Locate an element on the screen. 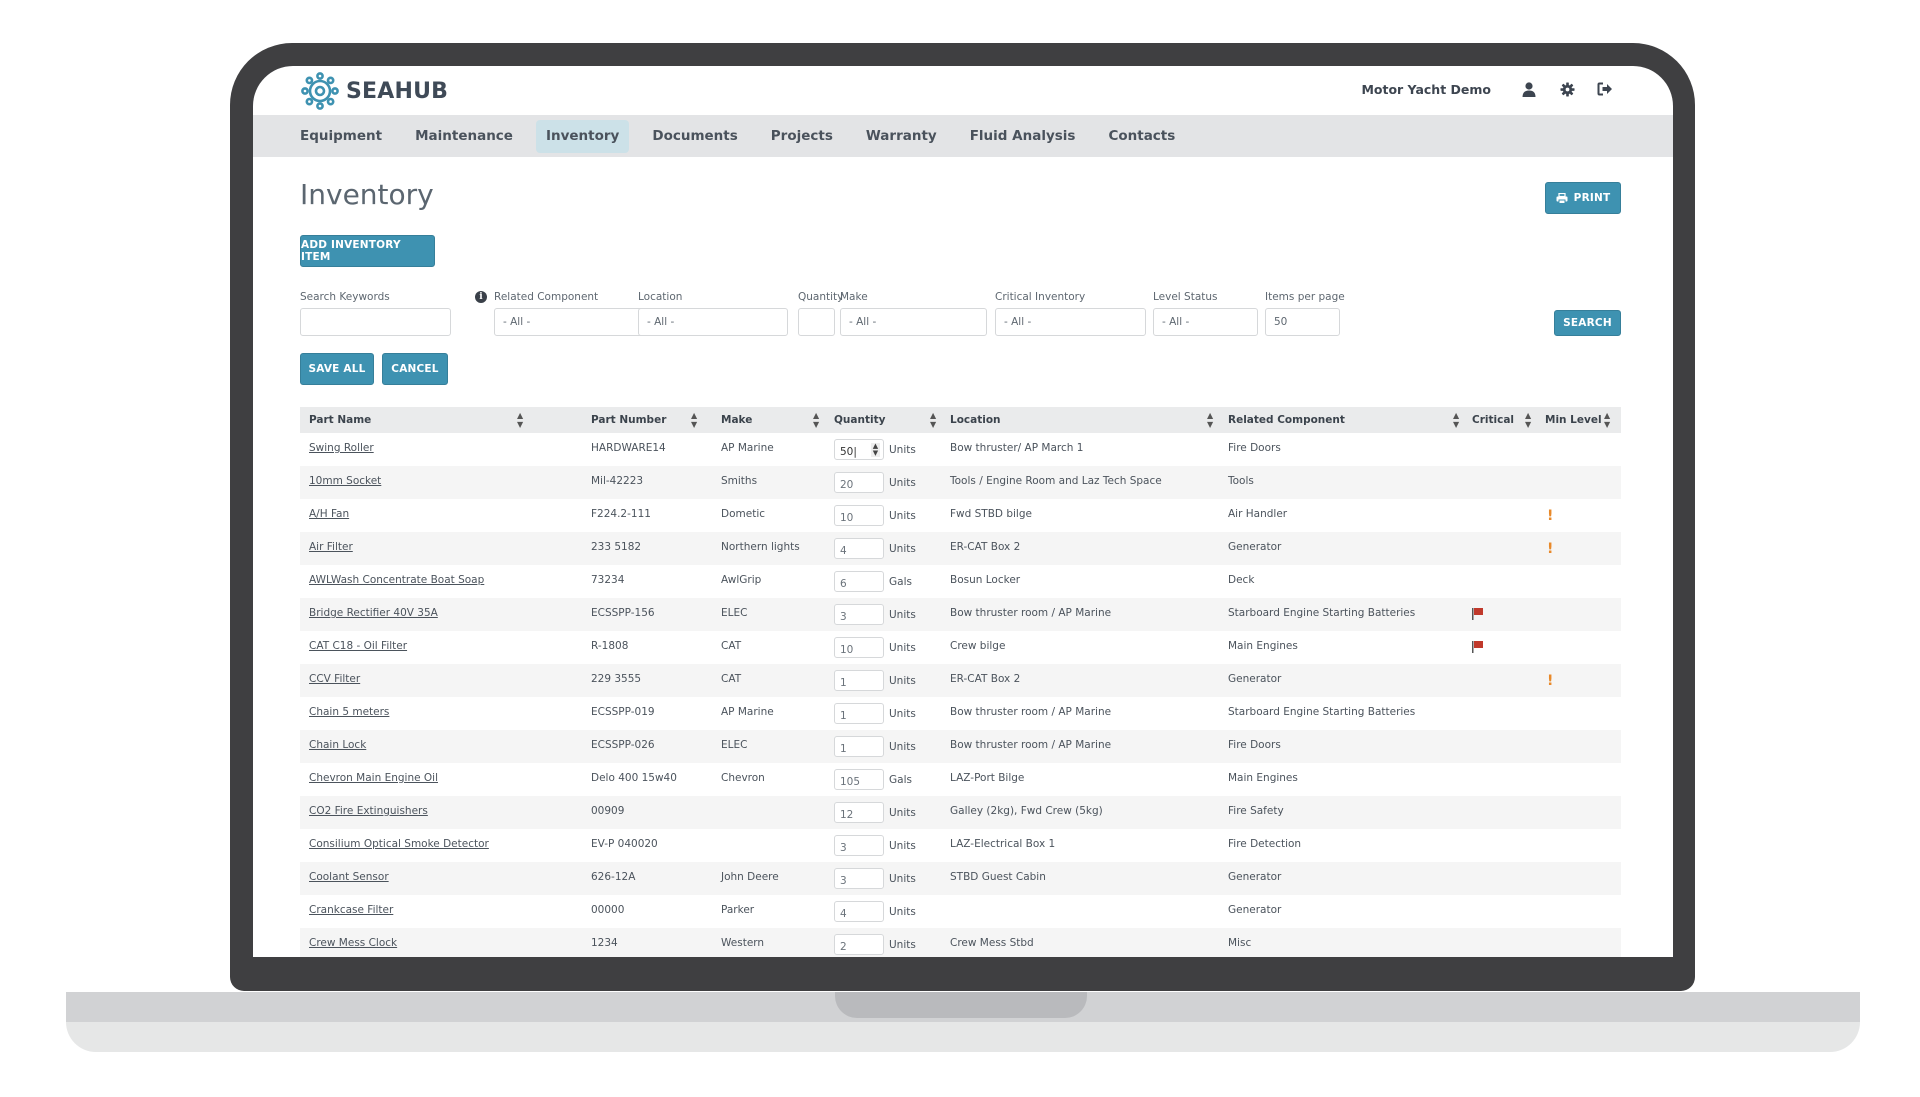 Image resolution: width=1920 pixels, height=1097 pixels. part-name-link: CCV Filter is located at coordinates (334, 679).